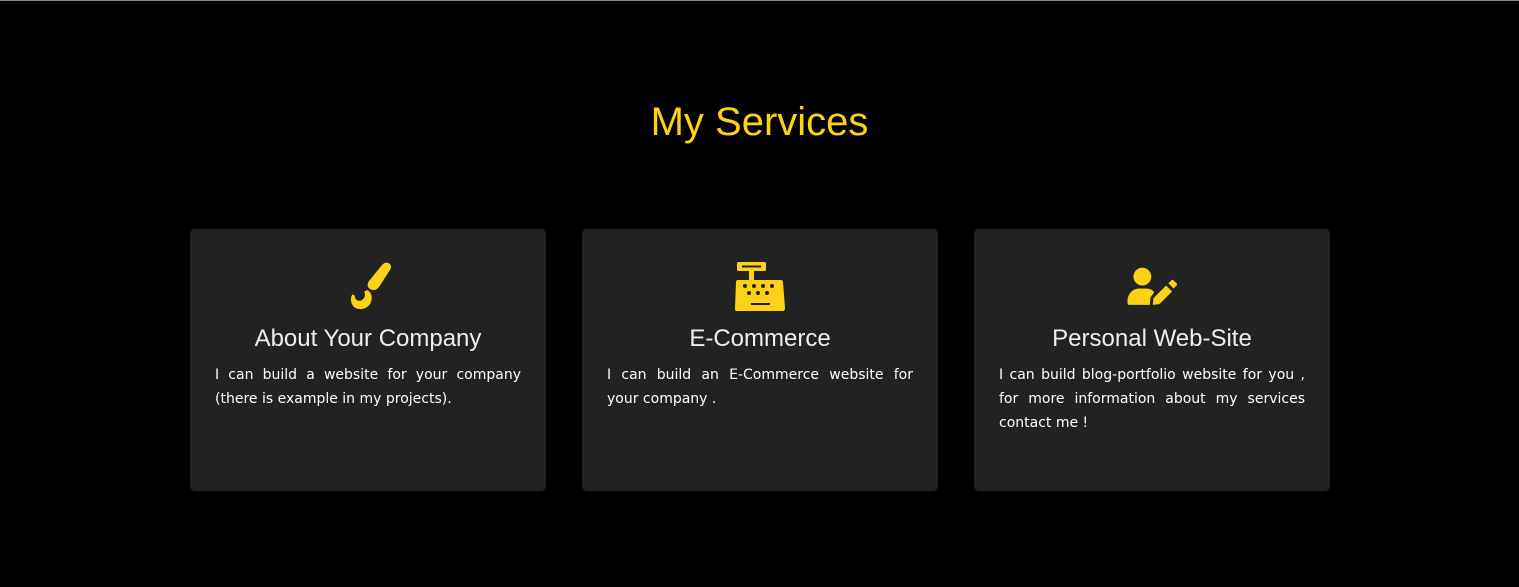 The image size is (1519, 587). What do you see at coordinates (759, 122) in the screenshot?
I see `section-title: My Services` at bounding box center [759, 122].